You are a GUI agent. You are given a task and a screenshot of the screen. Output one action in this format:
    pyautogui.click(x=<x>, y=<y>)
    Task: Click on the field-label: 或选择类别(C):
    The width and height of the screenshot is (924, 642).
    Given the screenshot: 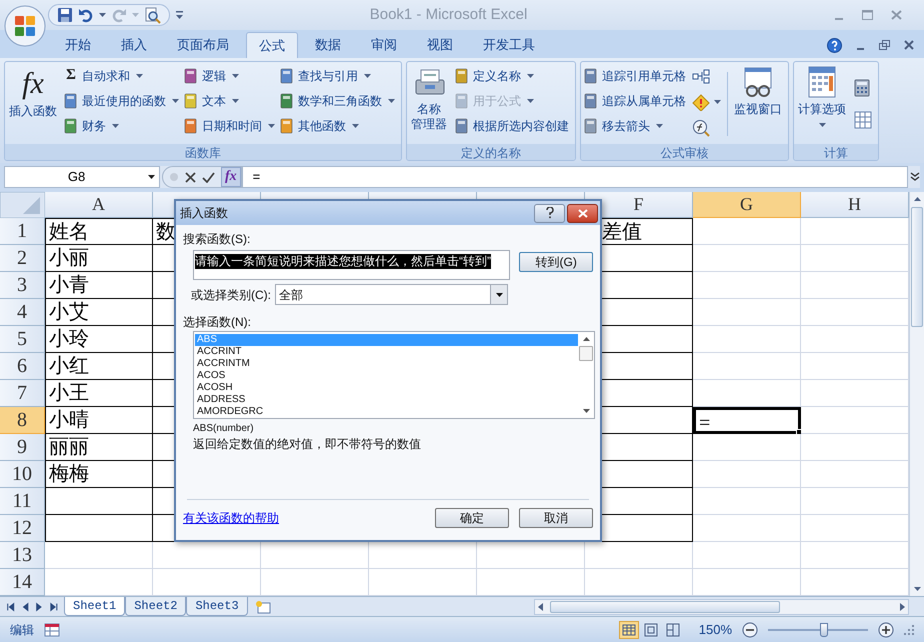 What is the action you would take?
    pyautogui.click(x=231, y=295)
    